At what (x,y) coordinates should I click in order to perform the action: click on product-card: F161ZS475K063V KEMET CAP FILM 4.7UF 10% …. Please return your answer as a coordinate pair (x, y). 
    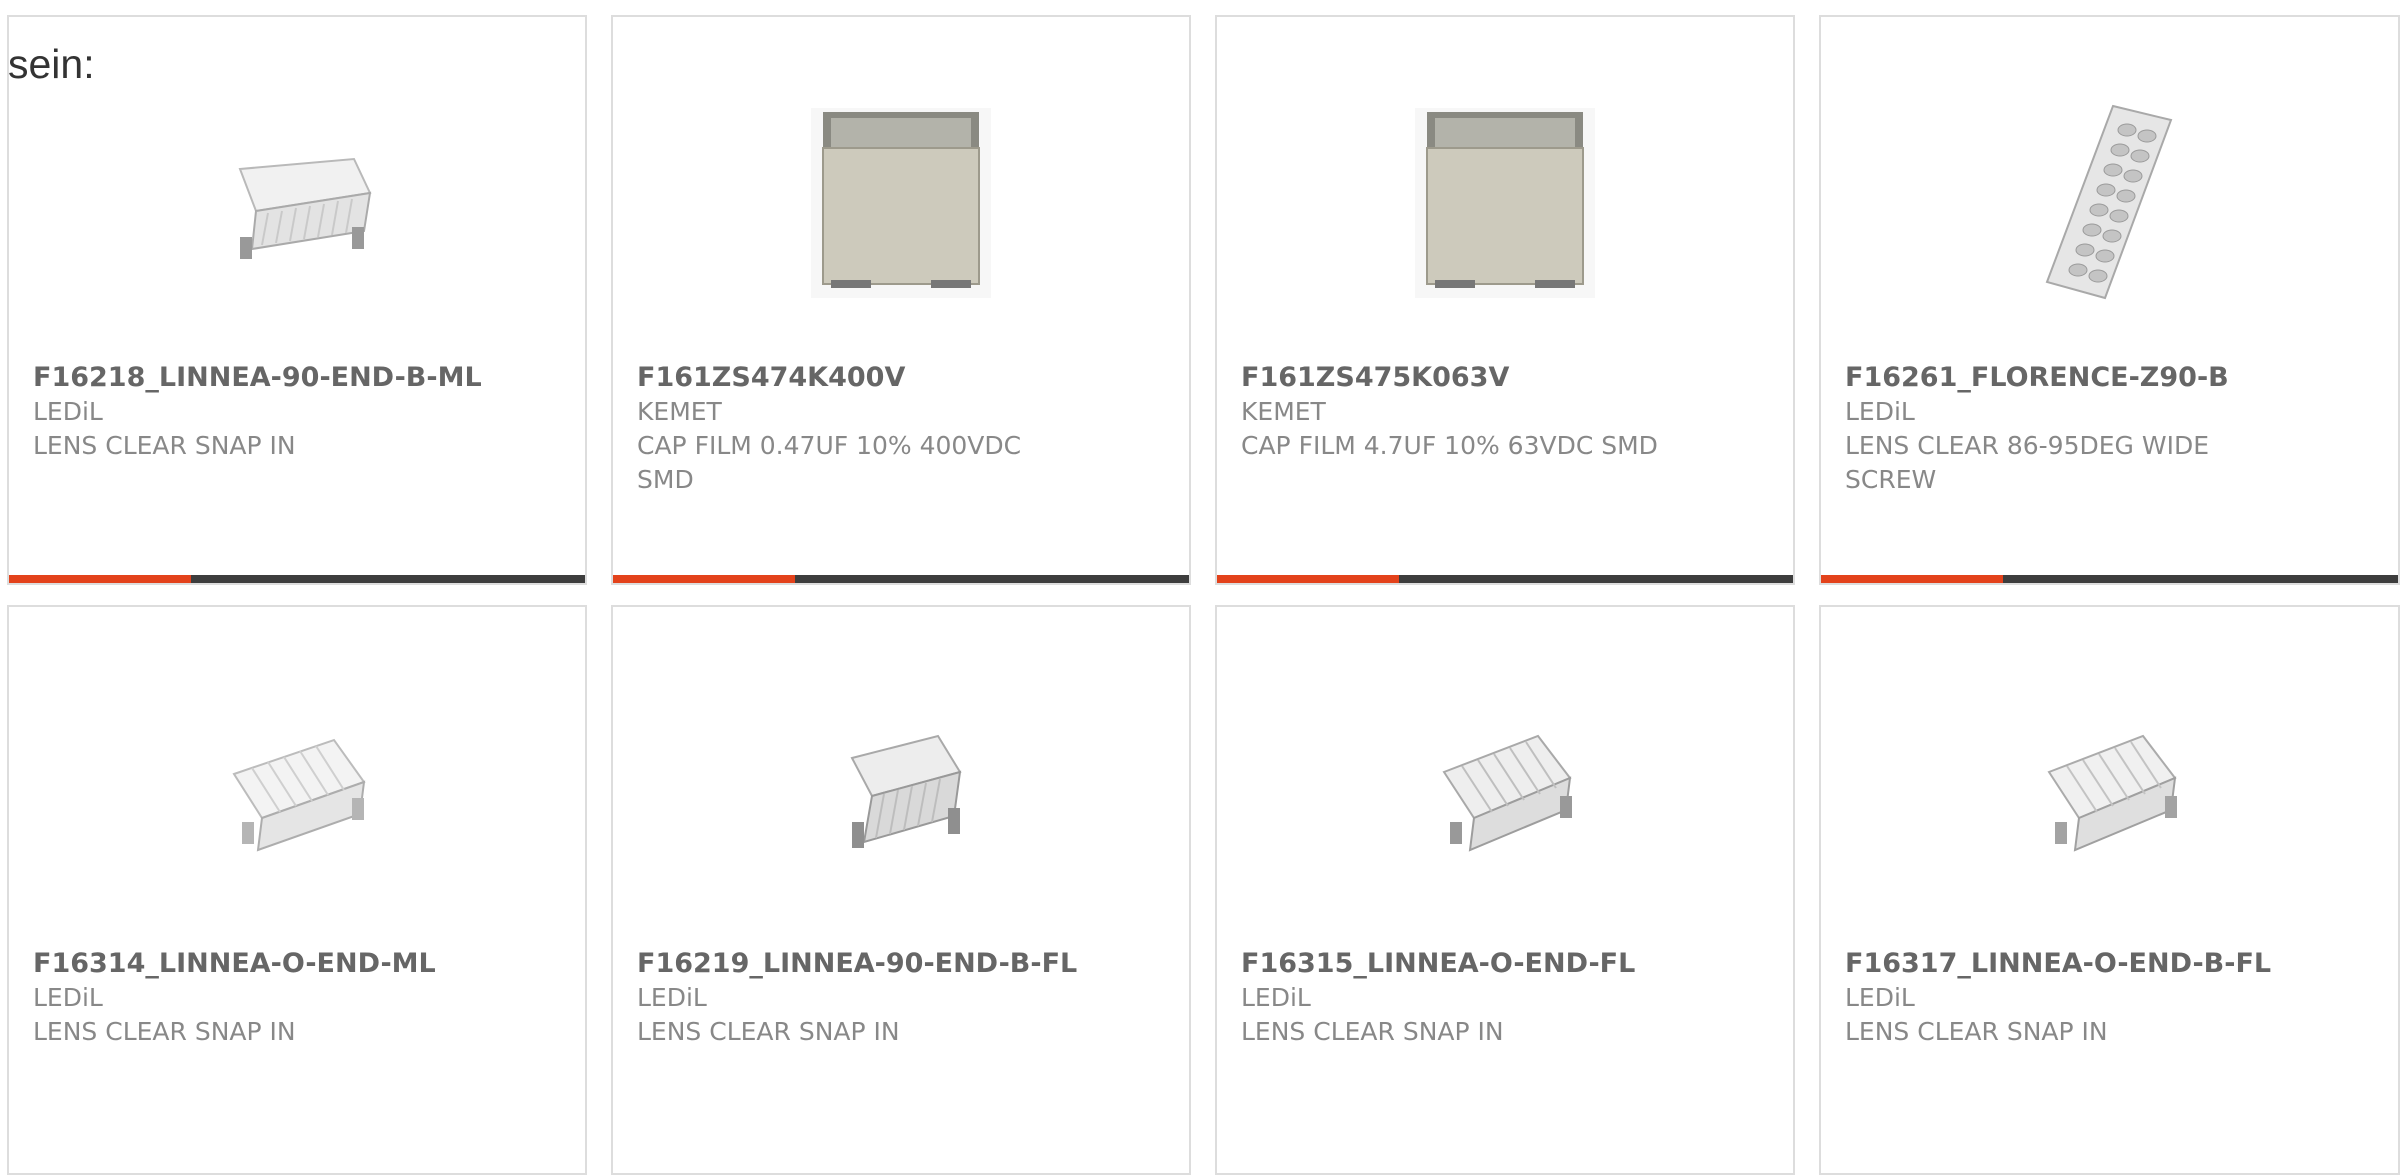
    Looking at the image, I should click on (1505, 300).